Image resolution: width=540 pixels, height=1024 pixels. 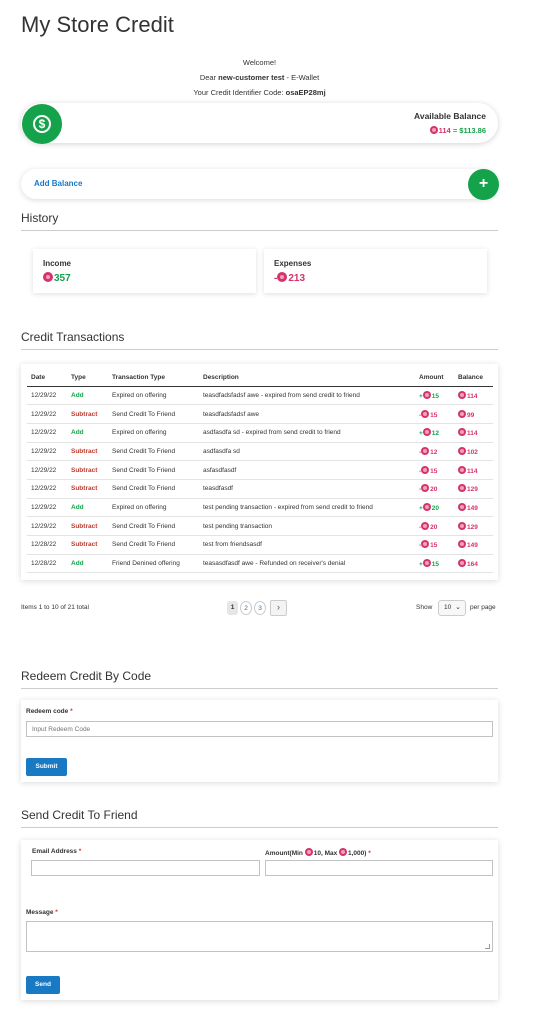 I want to click on credit-identifier-code: osaEP28mj, so click(x=305, y=92).